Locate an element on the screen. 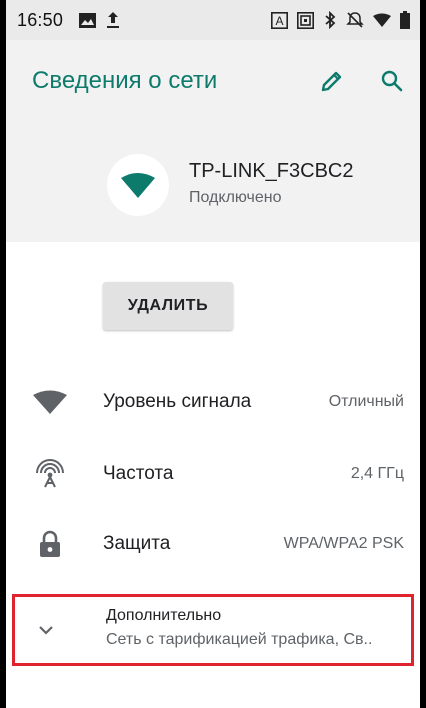  status-bar: 16:50 A is located at coordinates (213, 20).